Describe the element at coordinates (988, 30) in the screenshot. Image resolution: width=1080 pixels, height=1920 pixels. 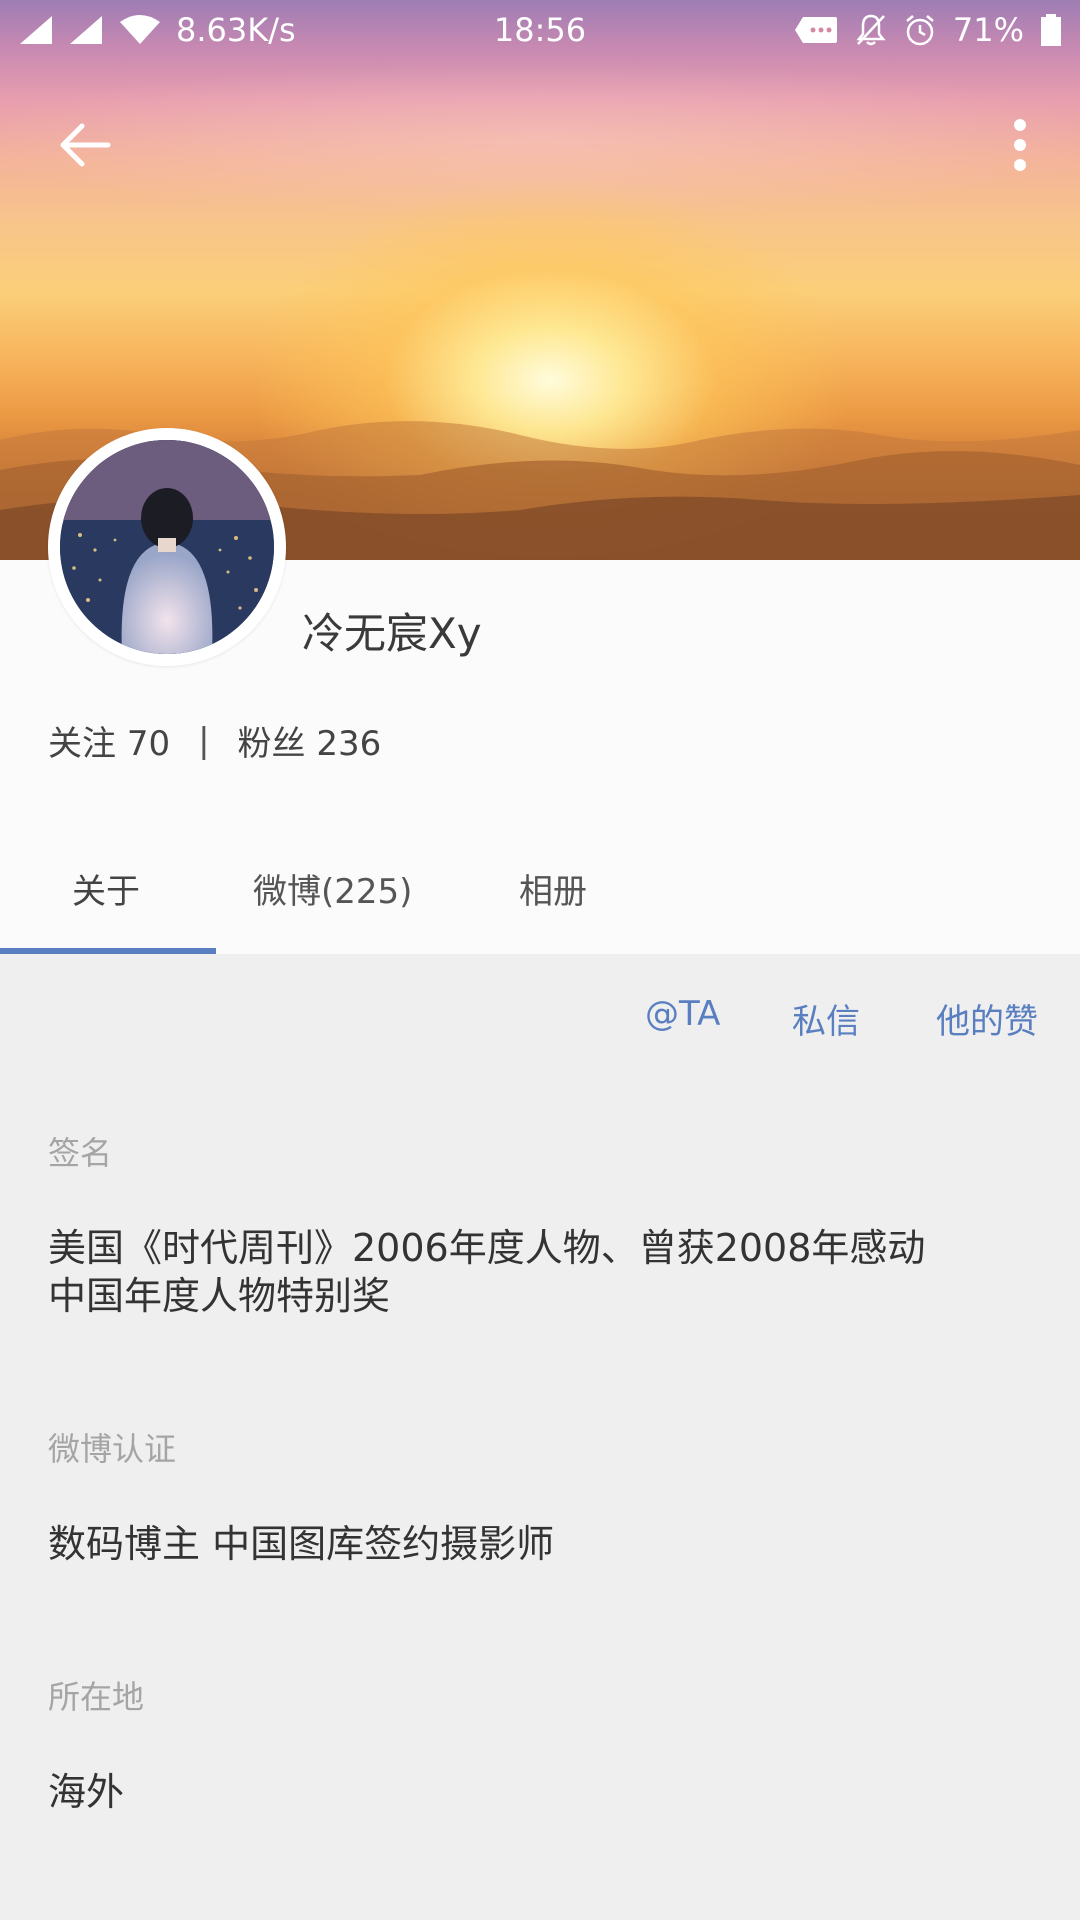
I see `battery-percent: 71%` at that location.